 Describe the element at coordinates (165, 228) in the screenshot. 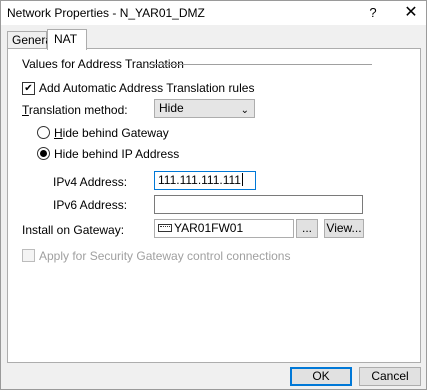

I see `gateway-icon` at that location.